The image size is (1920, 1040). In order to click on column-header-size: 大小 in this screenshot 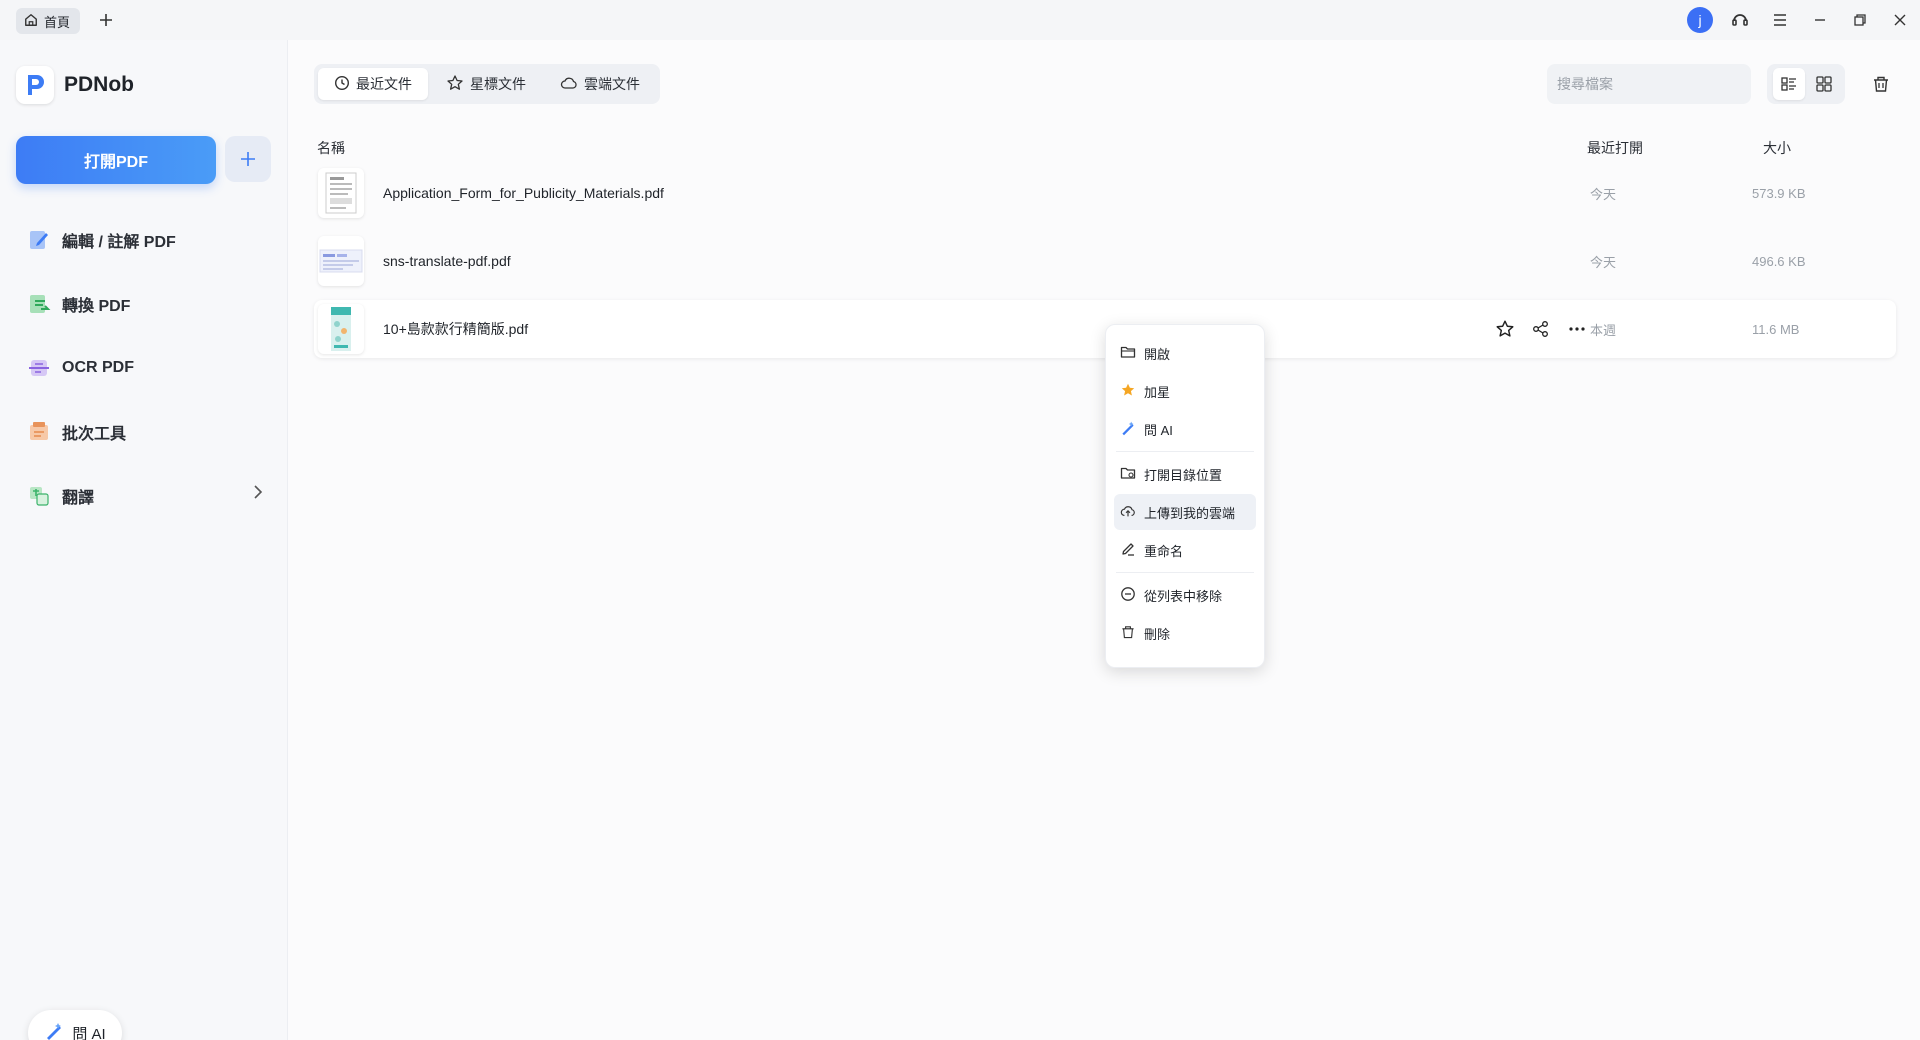, I will do `click(1777, 148)`.